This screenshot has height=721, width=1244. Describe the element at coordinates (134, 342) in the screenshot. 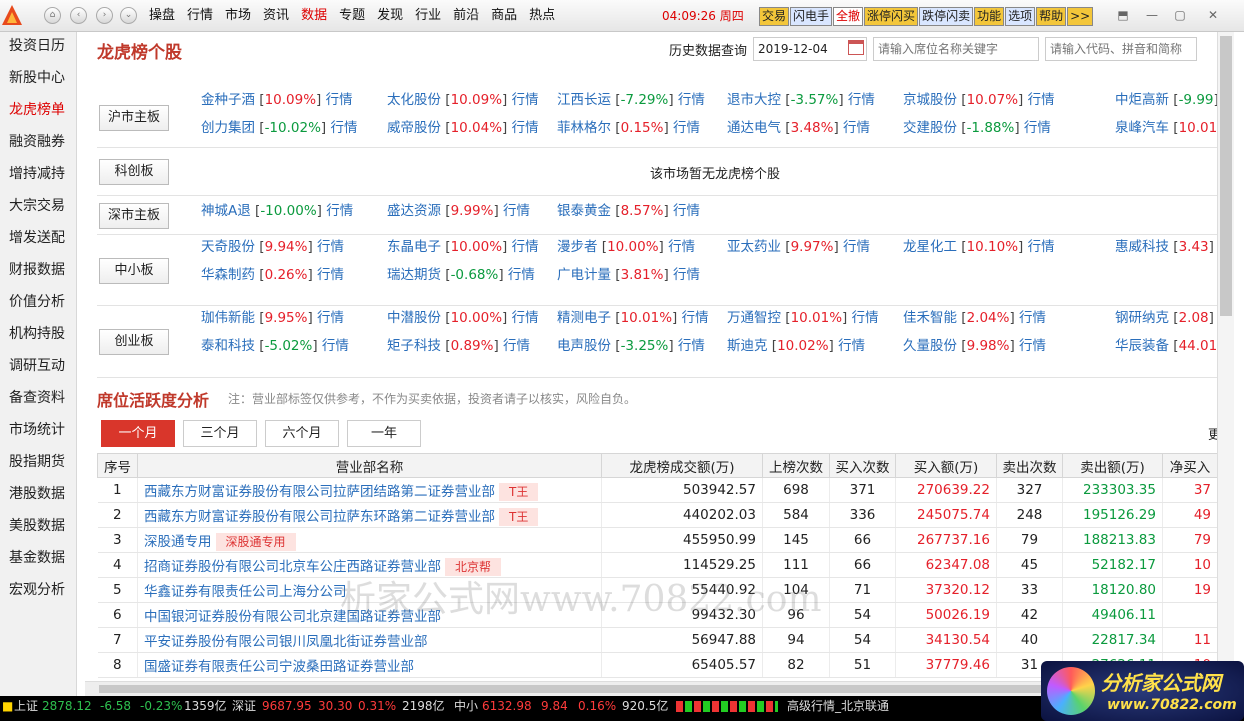

I see `market-button: 创业板` at that location.